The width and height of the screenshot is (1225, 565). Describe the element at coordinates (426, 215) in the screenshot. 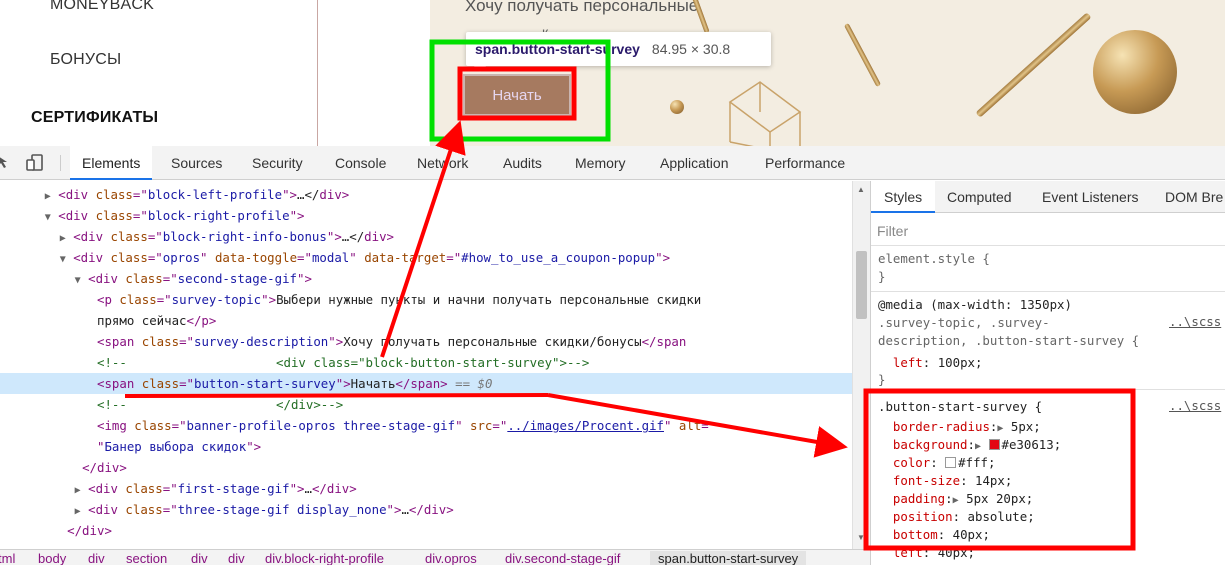

I see `dom-node: ▼ <div class="block-right-profile">` at that location.